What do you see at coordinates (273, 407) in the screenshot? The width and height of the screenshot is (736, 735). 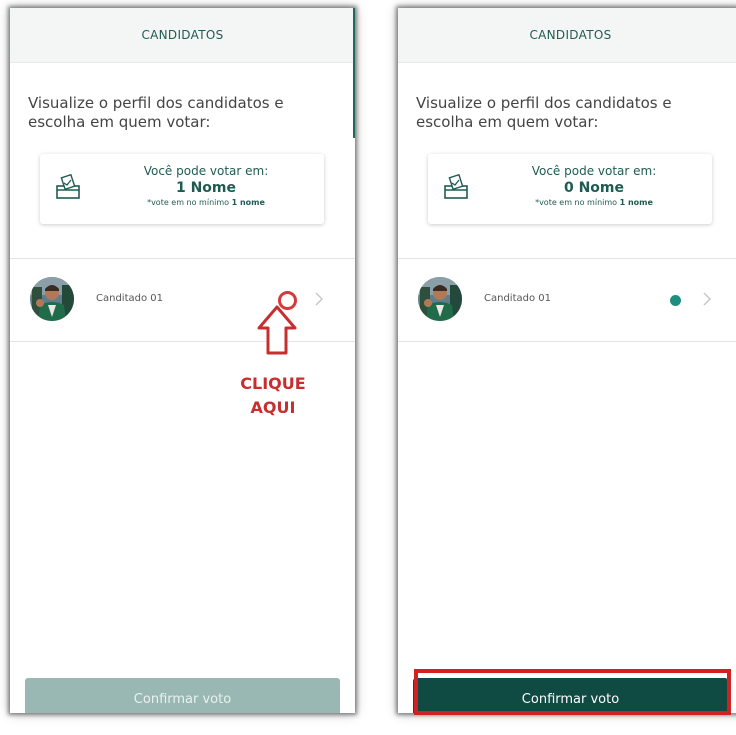 I see `annotation-line2: AQUI` at bounding box center [273, 407].